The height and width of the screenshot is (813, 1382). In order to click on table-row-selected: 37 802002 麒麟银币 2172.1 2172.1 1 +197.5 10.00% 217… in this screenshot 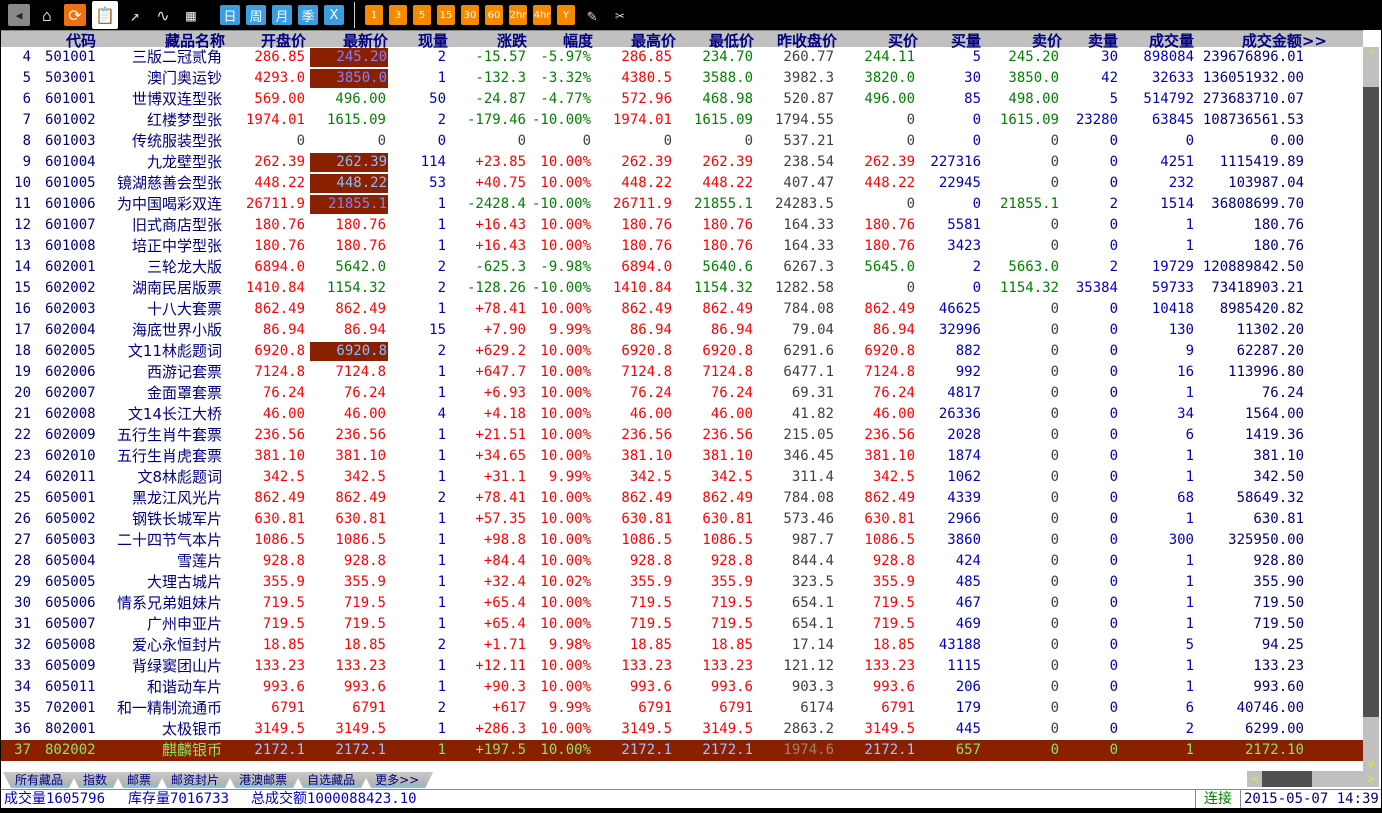, I will do `click(682, 750)`.